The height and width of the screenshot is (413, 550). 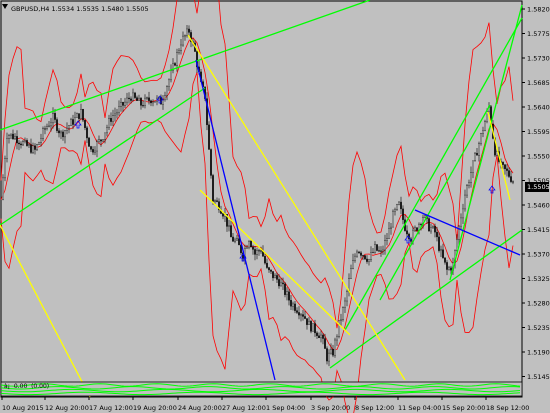 I want to click on current-price-marker: 1.5505, so click(x=537, y=187).